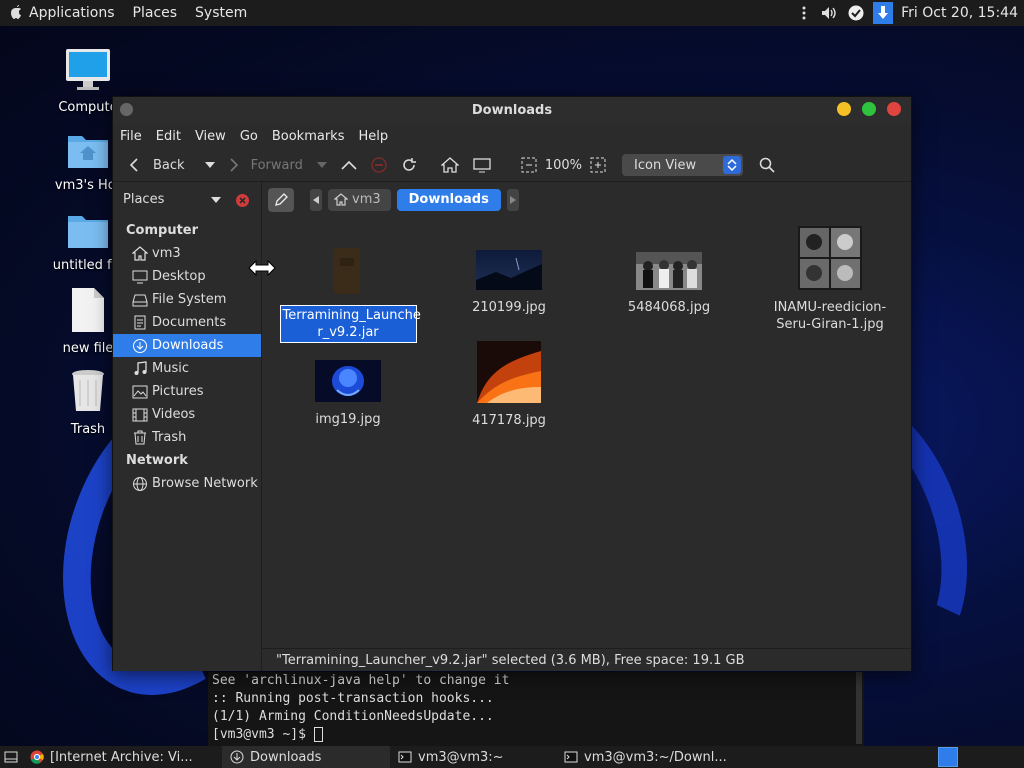 The height and width of the screenshot is (768, 1024). What do you see at coordinates (349, 165) in the screenshot?
I see `up-button` at bounding box center [349, 165].